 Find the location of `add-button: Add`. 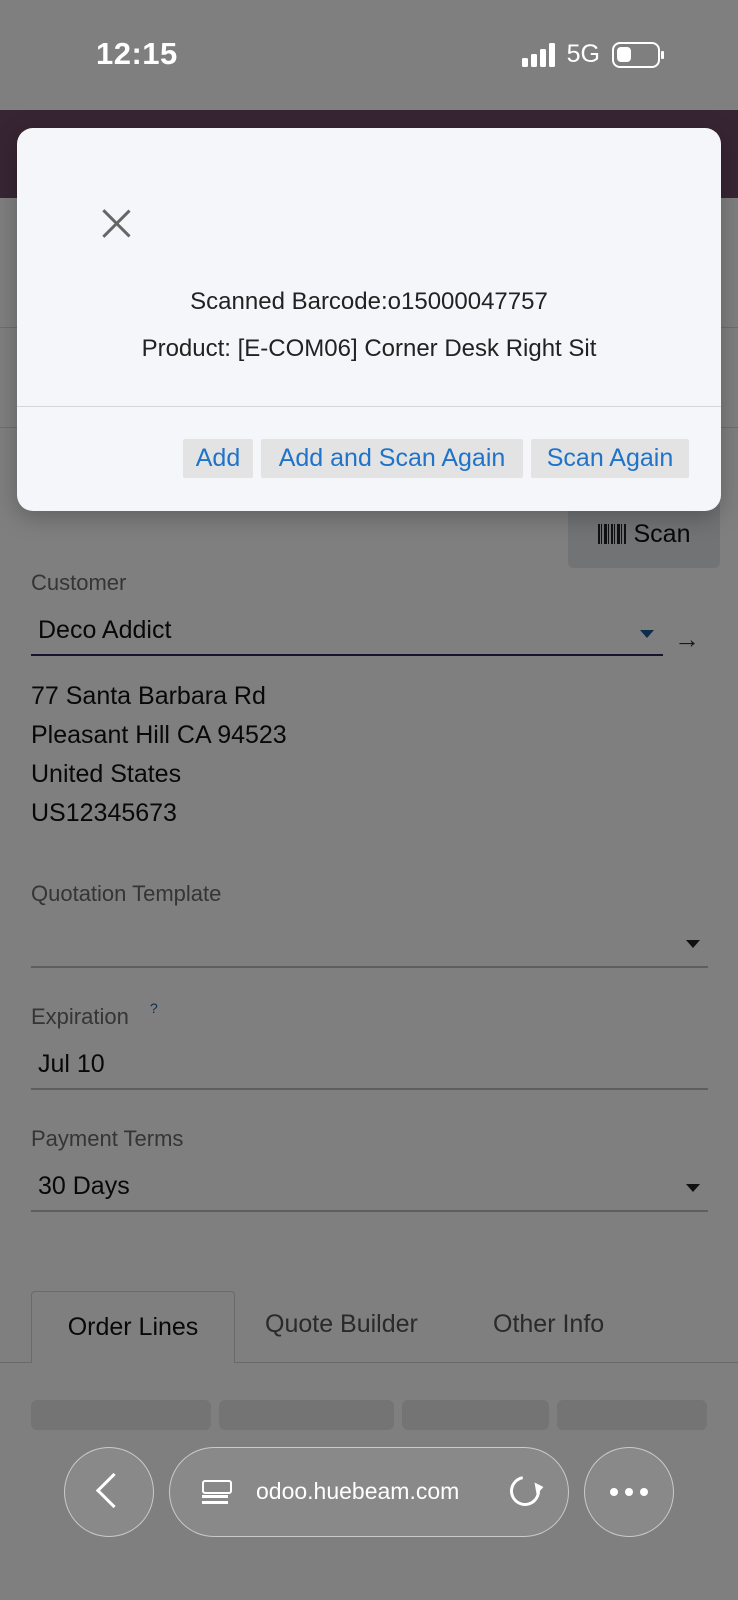

add-button: Add is located at coordinates (218, 458).